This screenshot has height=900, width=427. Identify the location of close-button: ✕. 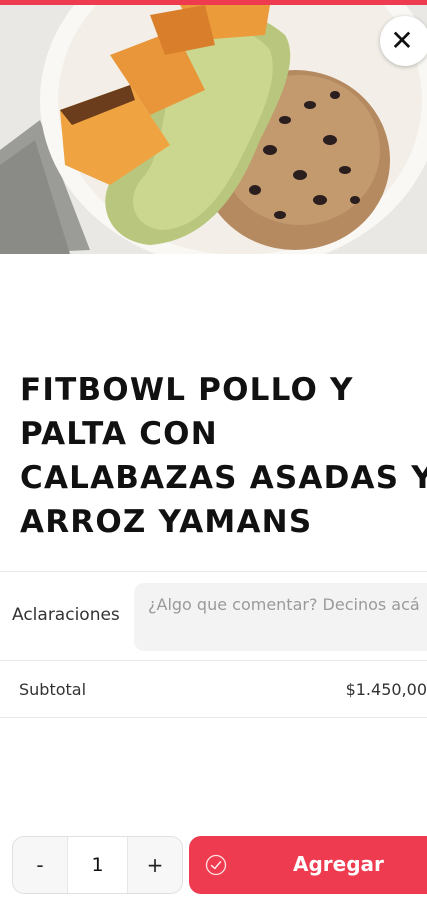
(403, 41).